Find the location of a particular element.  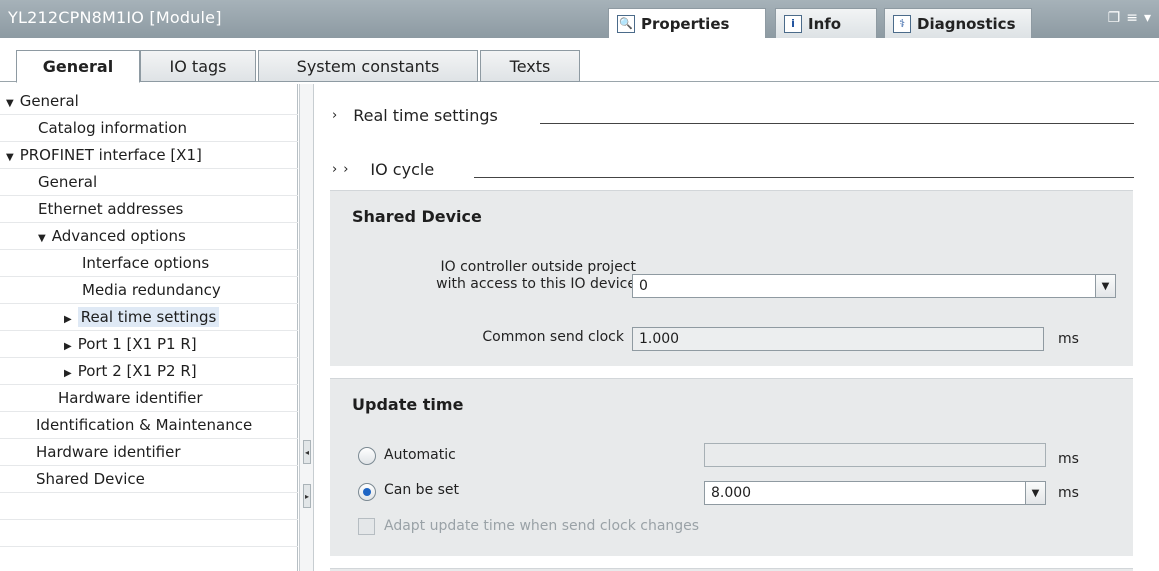

menu-icon: ≡ is located at coordinates (1132, 18).